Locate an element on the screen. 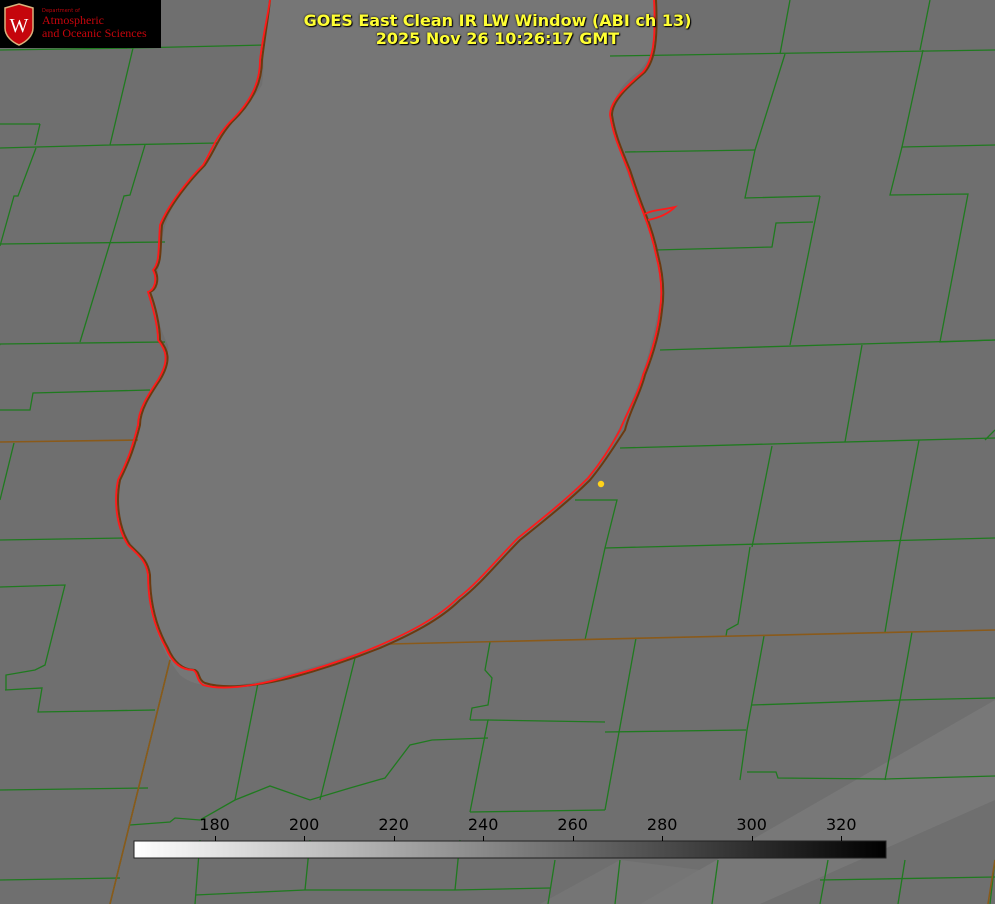  svg-text: W is located at coordinates (19, 26).